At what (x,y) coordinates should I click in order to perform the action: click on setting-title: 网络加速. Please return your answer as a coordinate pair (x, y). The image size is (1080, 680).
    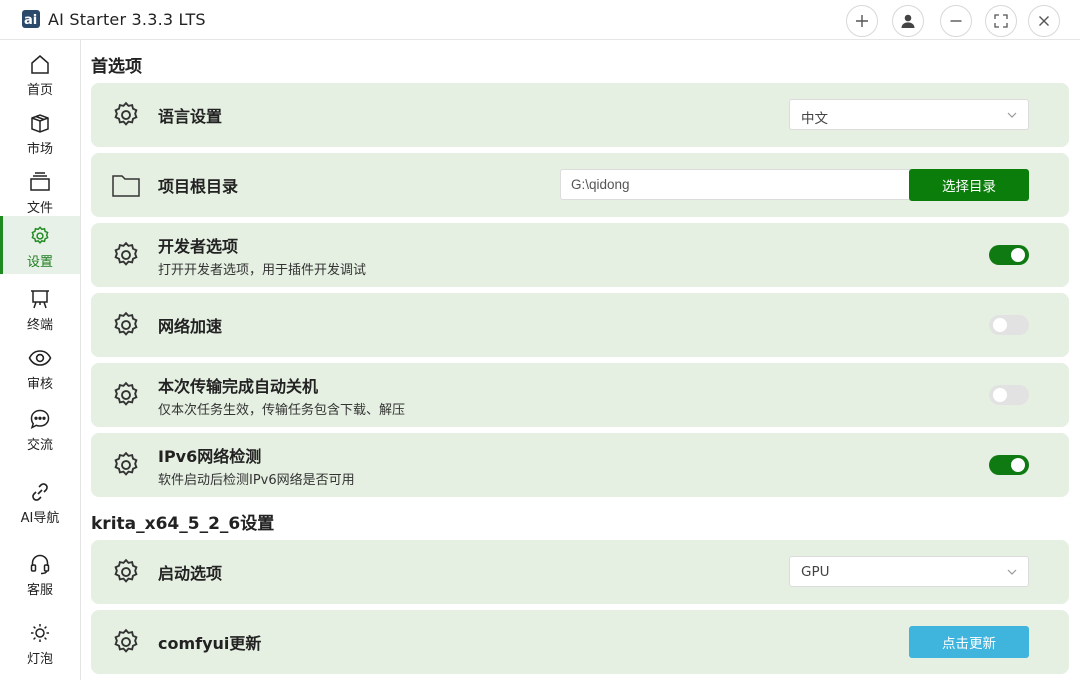
    Looking at the image, I should click on (190, 326).